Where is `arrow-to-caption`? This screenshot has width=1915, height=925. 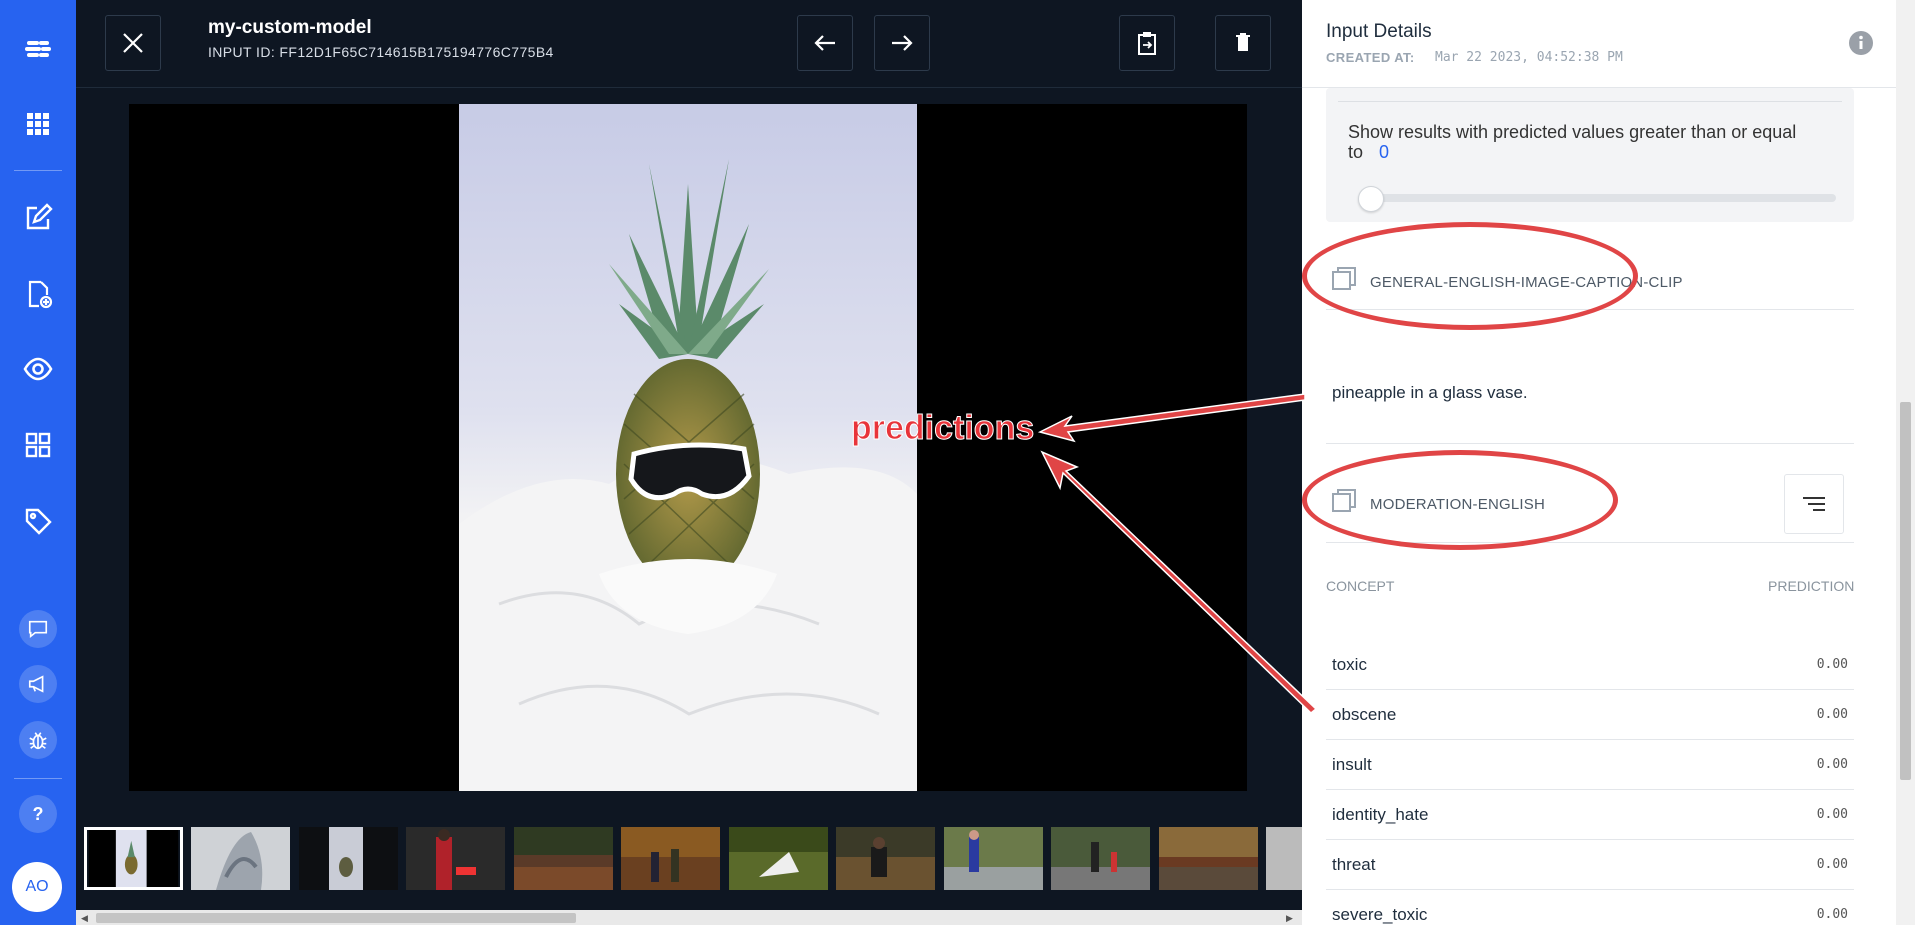 arrow-to-caption is located at coordinates (1171, 418).